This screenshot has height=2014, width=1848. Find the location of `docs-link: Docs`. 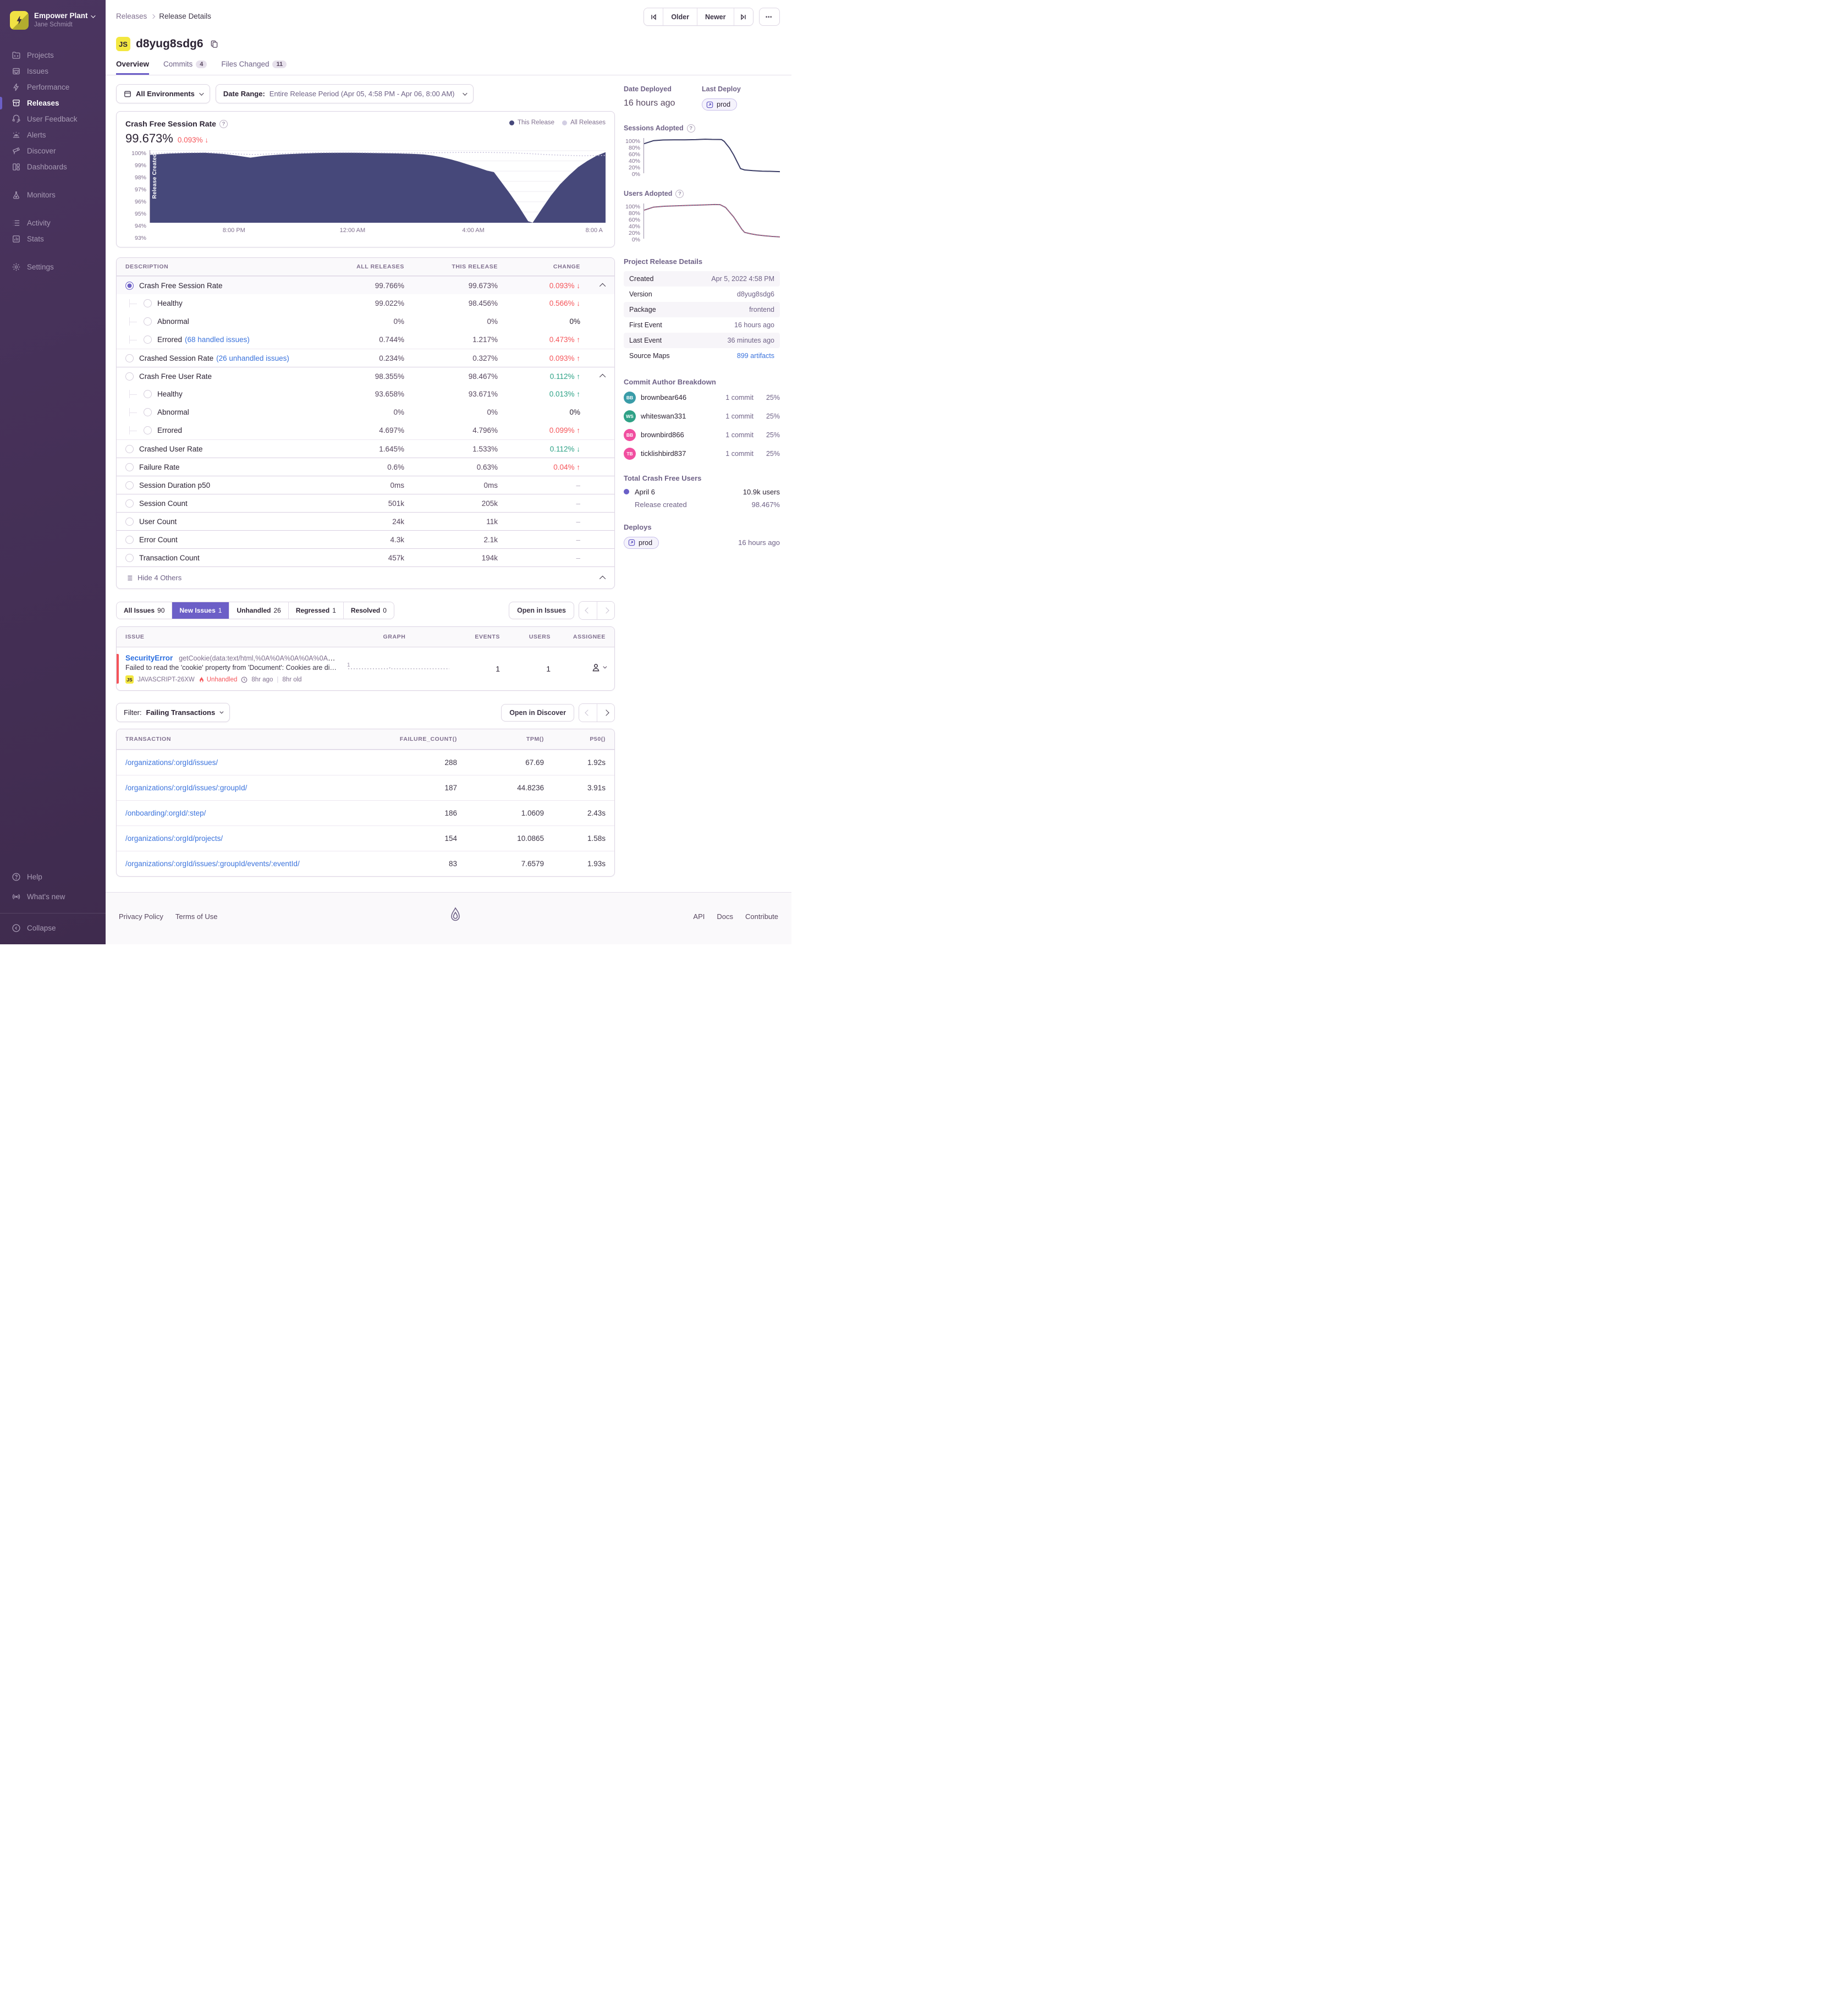

docs-link: Docs is located at coordinates (725, 916).